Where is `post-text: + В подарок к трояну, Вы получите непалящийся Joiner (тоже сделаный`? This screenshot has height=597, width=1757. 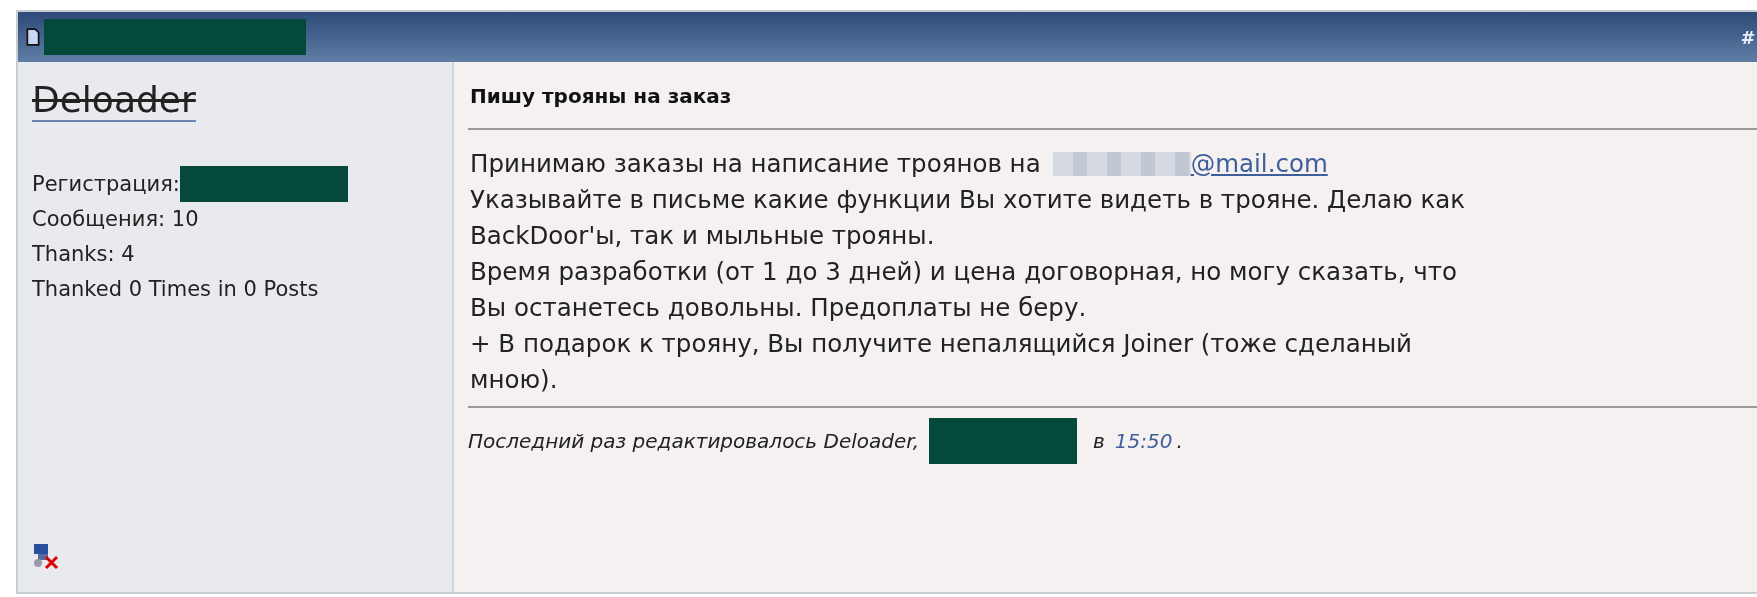 post-text: + В подарок к трояну, Вы получите непалящийся Joiner (тоже сделаный is located at coordinates (941, 344).